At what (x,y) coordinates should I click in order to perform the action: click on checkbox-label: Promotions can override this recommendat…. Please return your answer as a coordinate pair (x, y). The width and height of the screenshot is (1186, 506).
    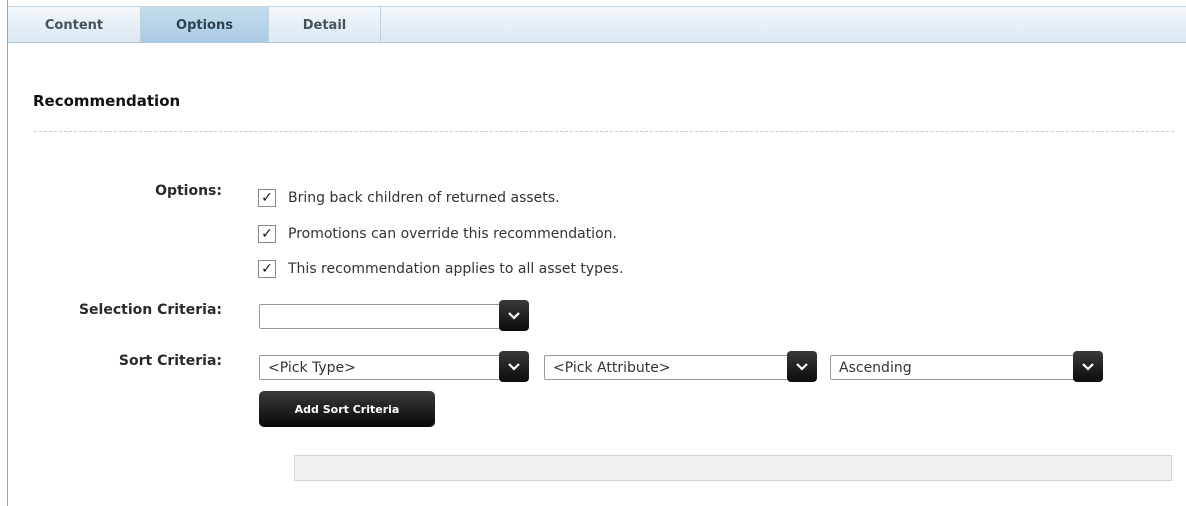
    Looking at the image, I should click on (452, 234).